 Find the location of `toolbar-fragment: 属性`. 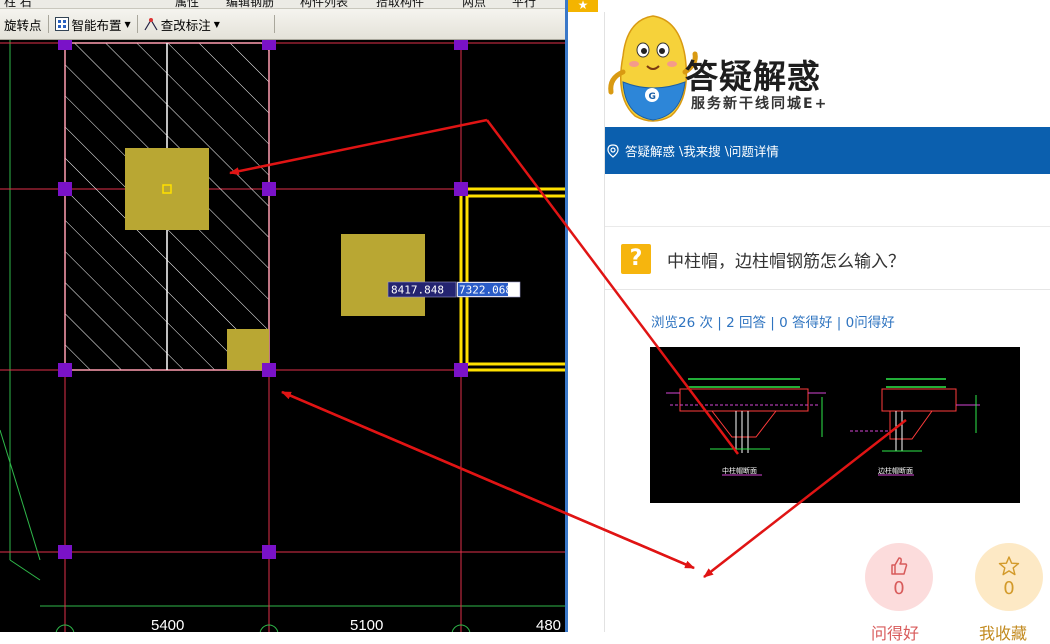

toolbar-fragment: 属性 is located at coordinates (187, 4).